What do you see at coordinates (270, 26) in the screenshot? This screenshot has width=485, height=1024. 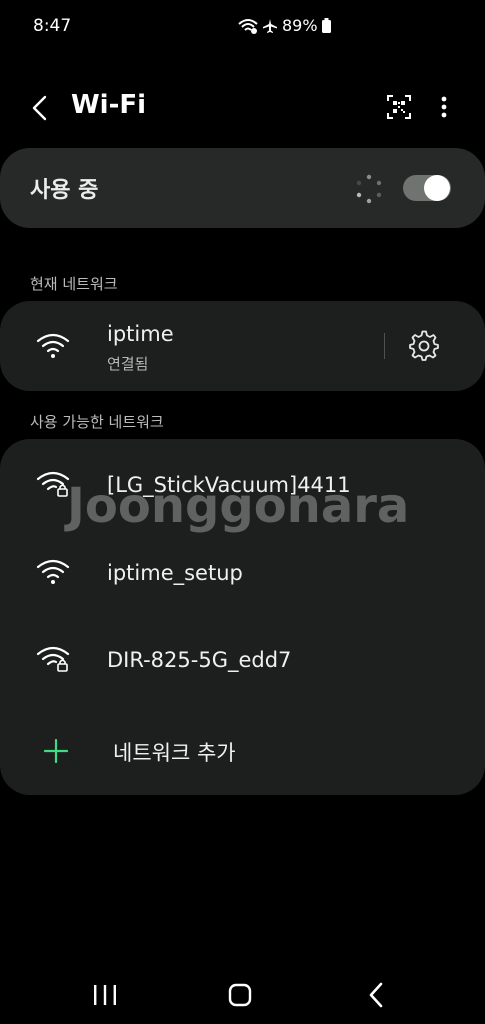 I see `airplane-icon` at bounding box center [270, 26].